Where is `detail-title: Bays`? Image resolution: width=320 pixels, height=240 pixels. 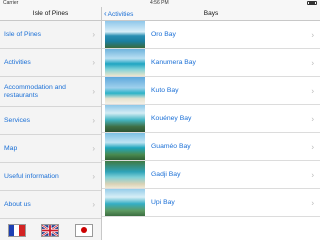
detail-title: Bays is located at coordinates (211, 13).